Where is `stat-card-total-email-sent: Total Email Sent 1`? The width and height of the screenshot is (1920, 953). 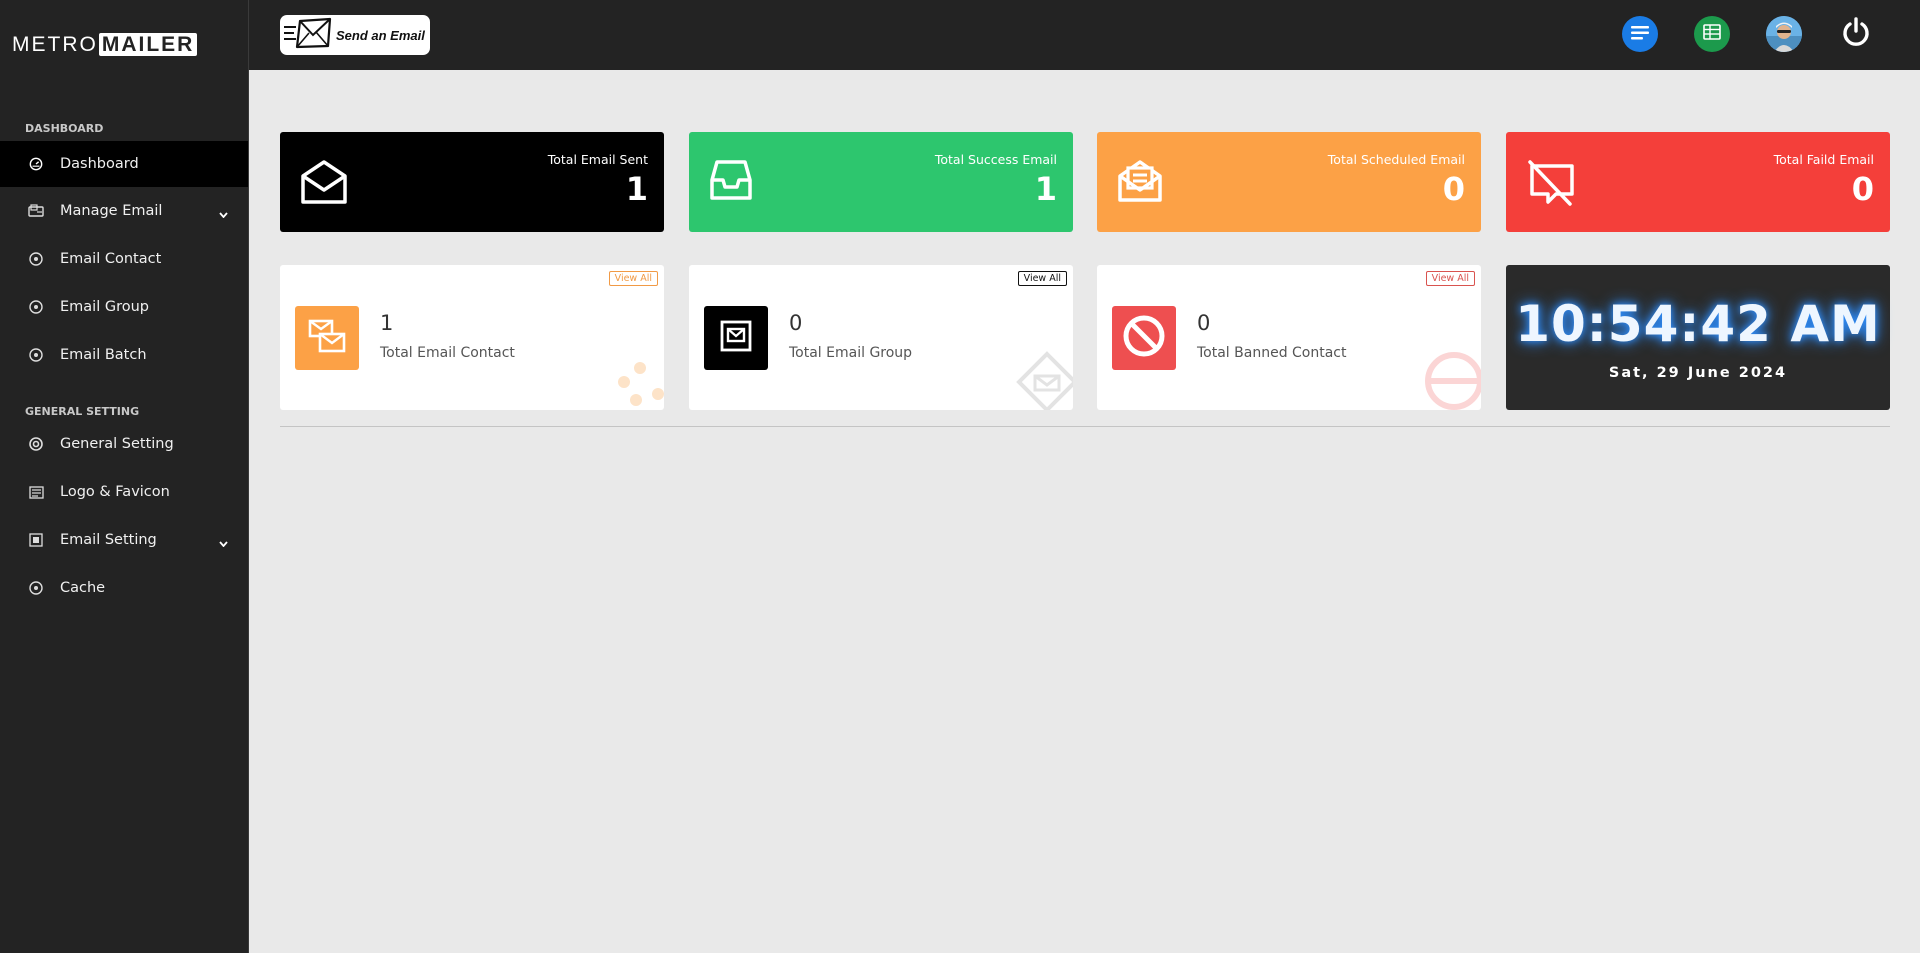 stat-card-total-email-sent: Total Email Sent 1 is located at coordinates (472, 182).